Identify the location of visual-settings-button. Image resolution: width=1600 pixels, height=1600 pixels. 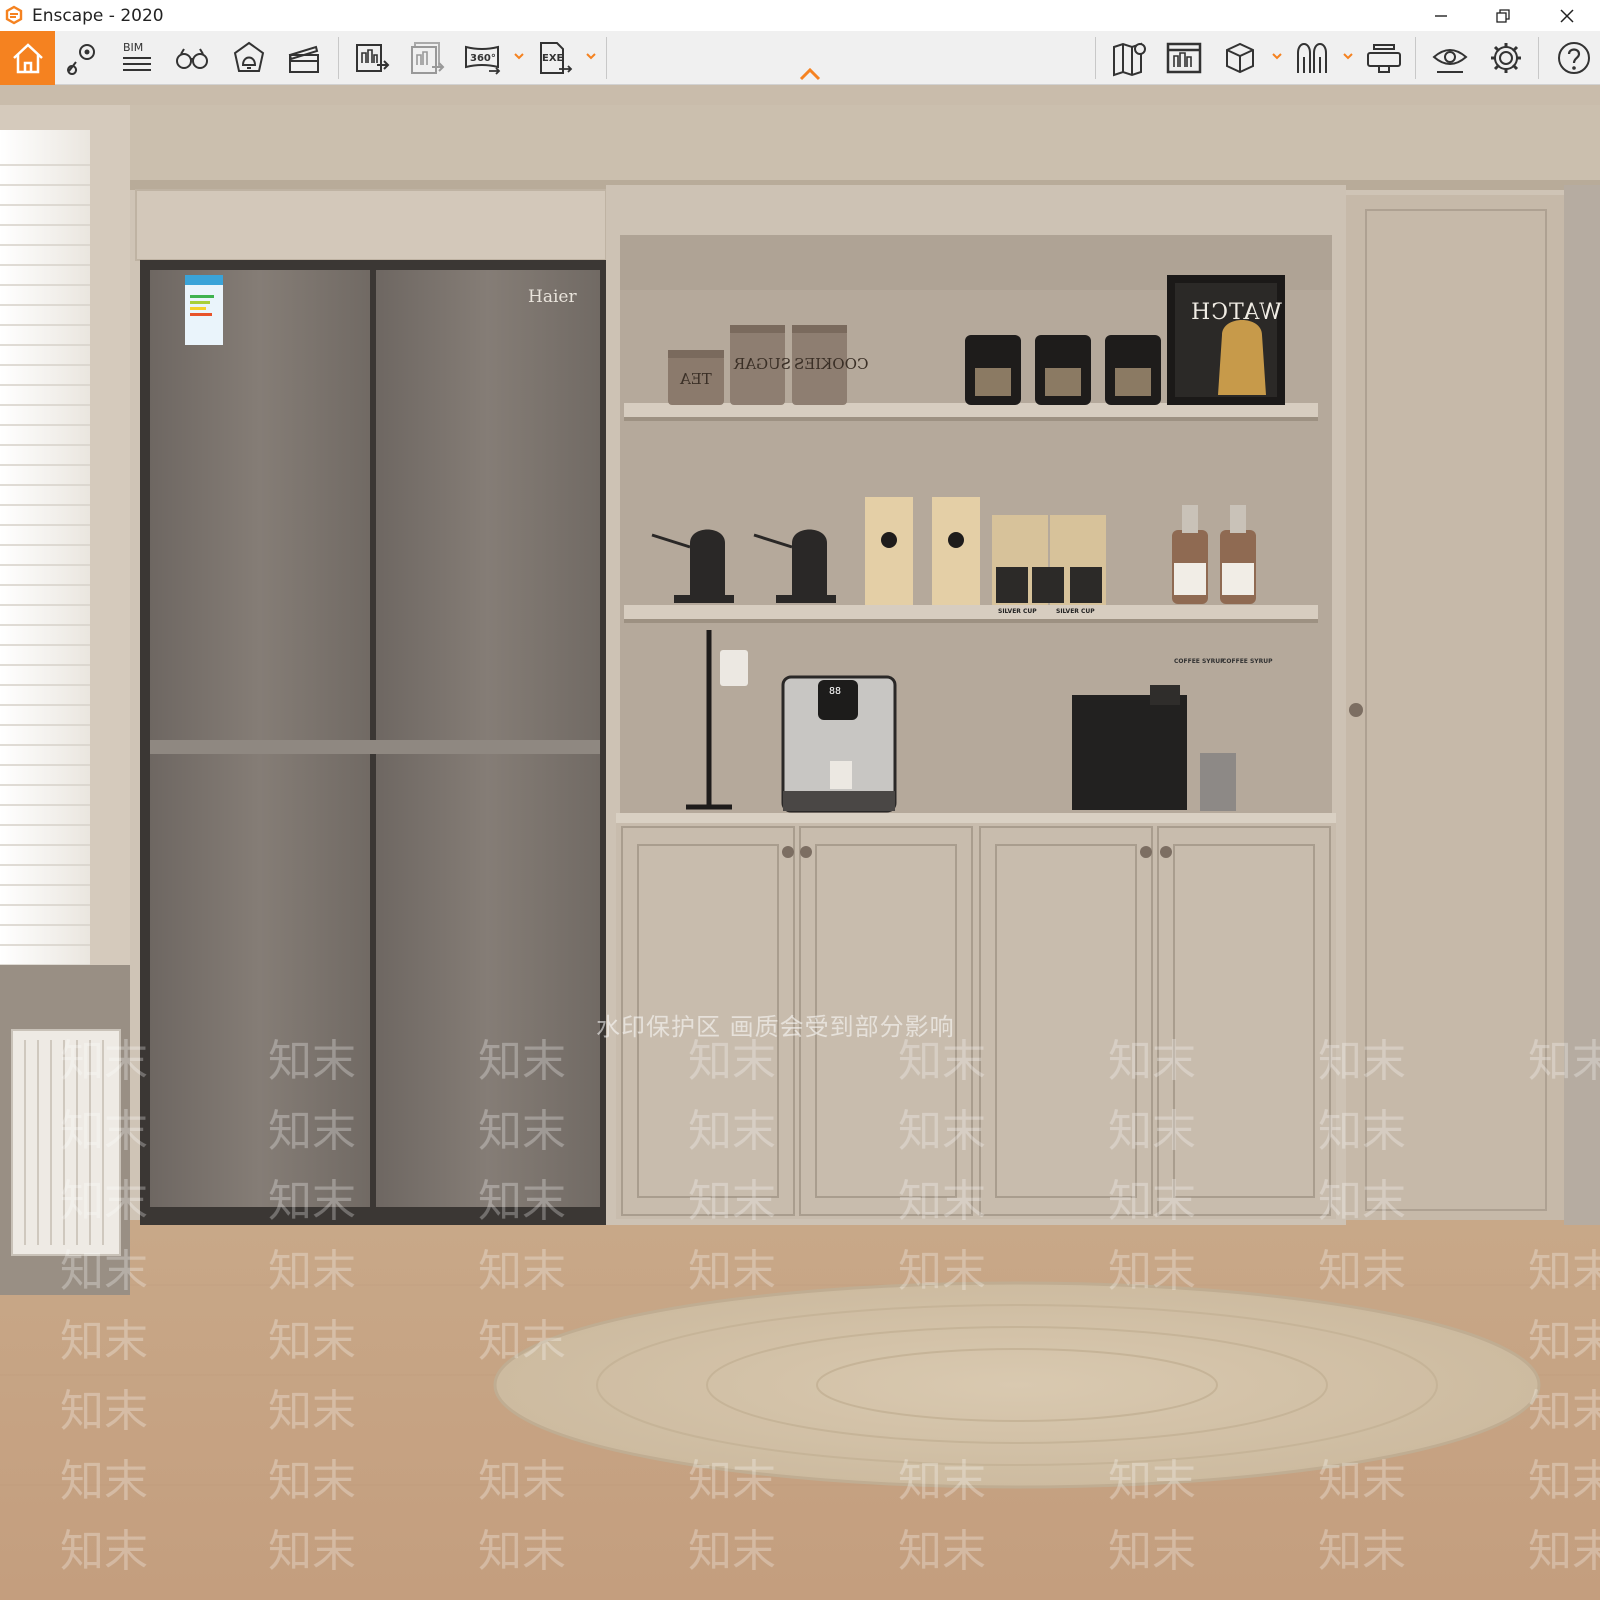
(1450, 58).